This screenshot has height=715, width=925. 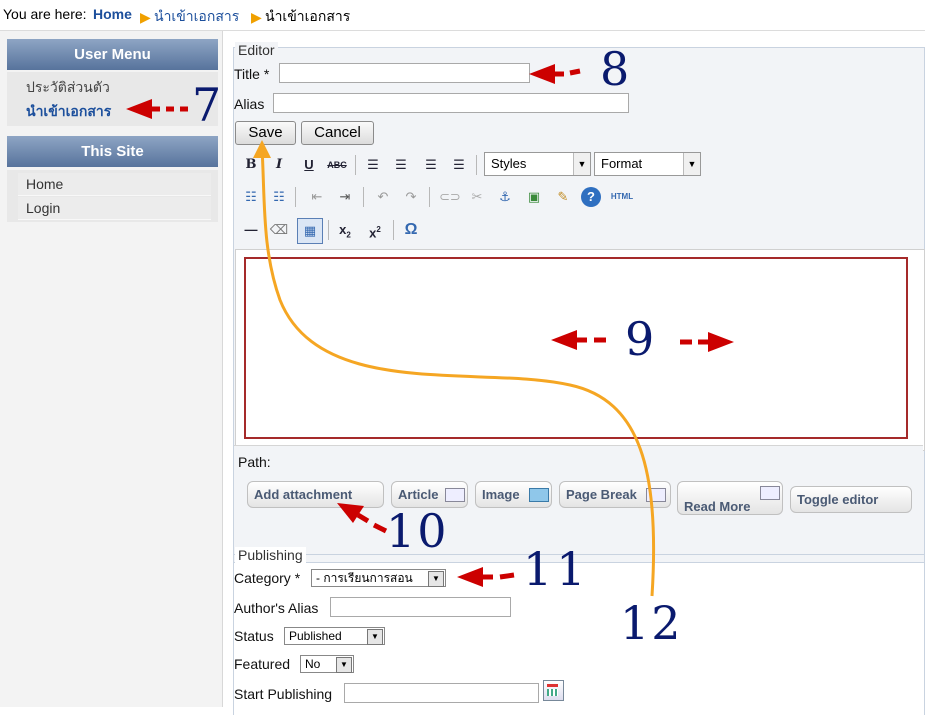 I want to click on annotation-number-9: 9, so click(x=640, y=339).